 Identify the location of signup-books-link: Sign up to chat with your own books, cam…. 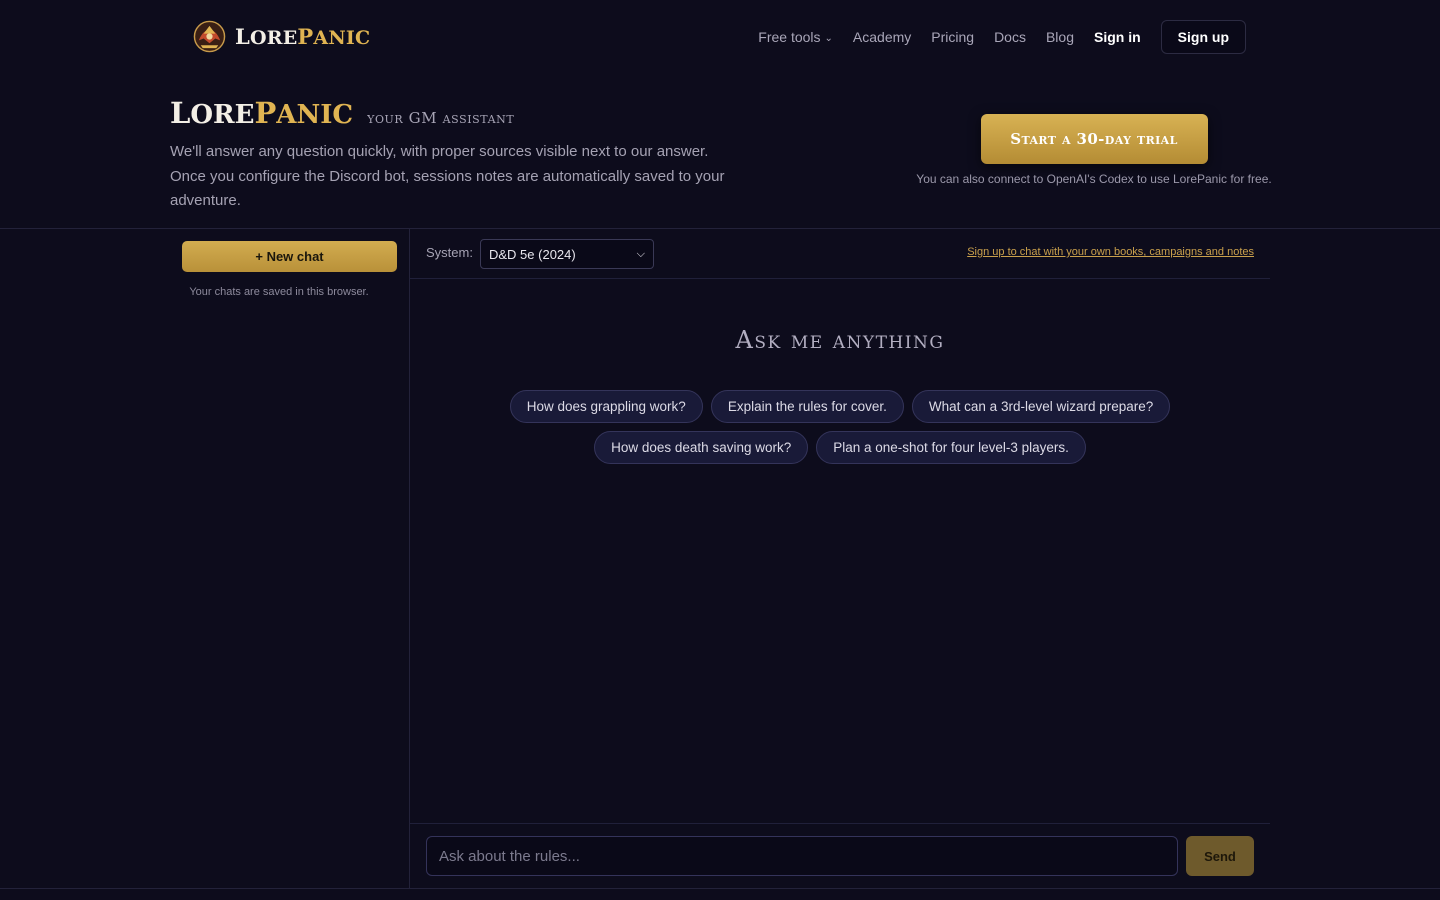
(1110, 252).